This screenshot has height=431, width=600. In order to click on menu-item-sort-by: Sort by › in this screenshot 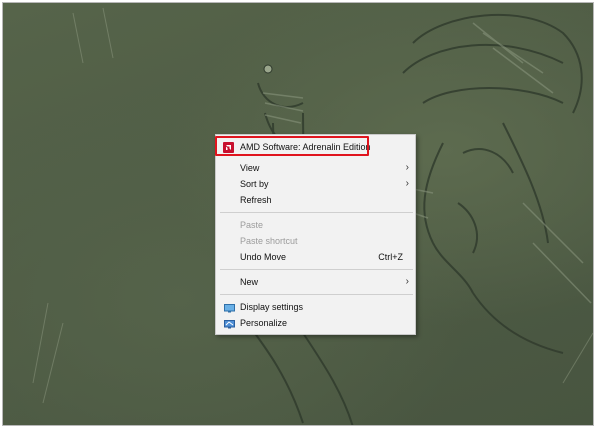, I will do `click(315, 184)`.